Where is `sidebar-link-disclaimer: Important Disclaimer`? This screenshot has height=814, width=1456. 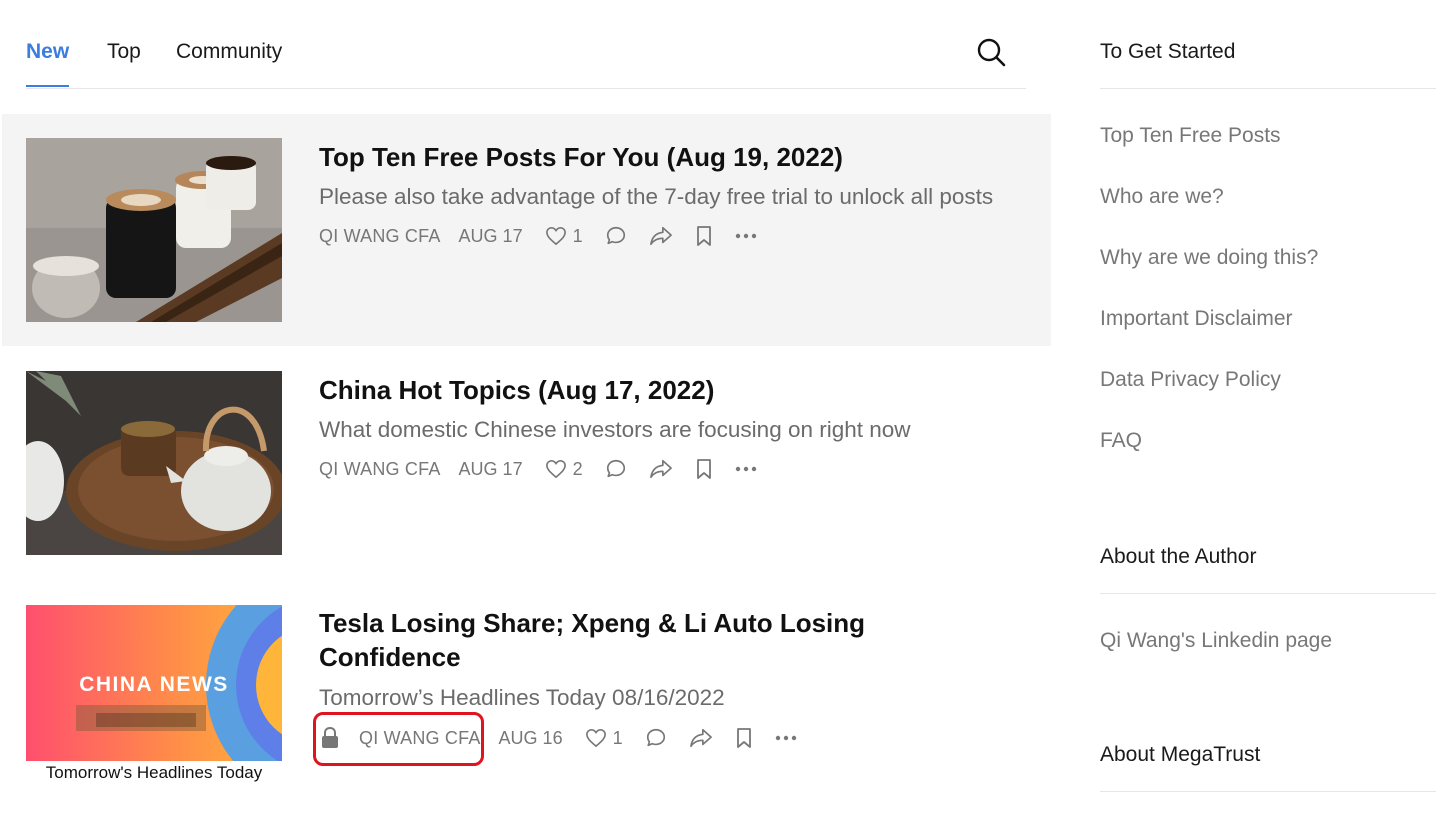
sidebar-link-disclaimer: Important Disclaimer is located at coordinates (1196, 319).